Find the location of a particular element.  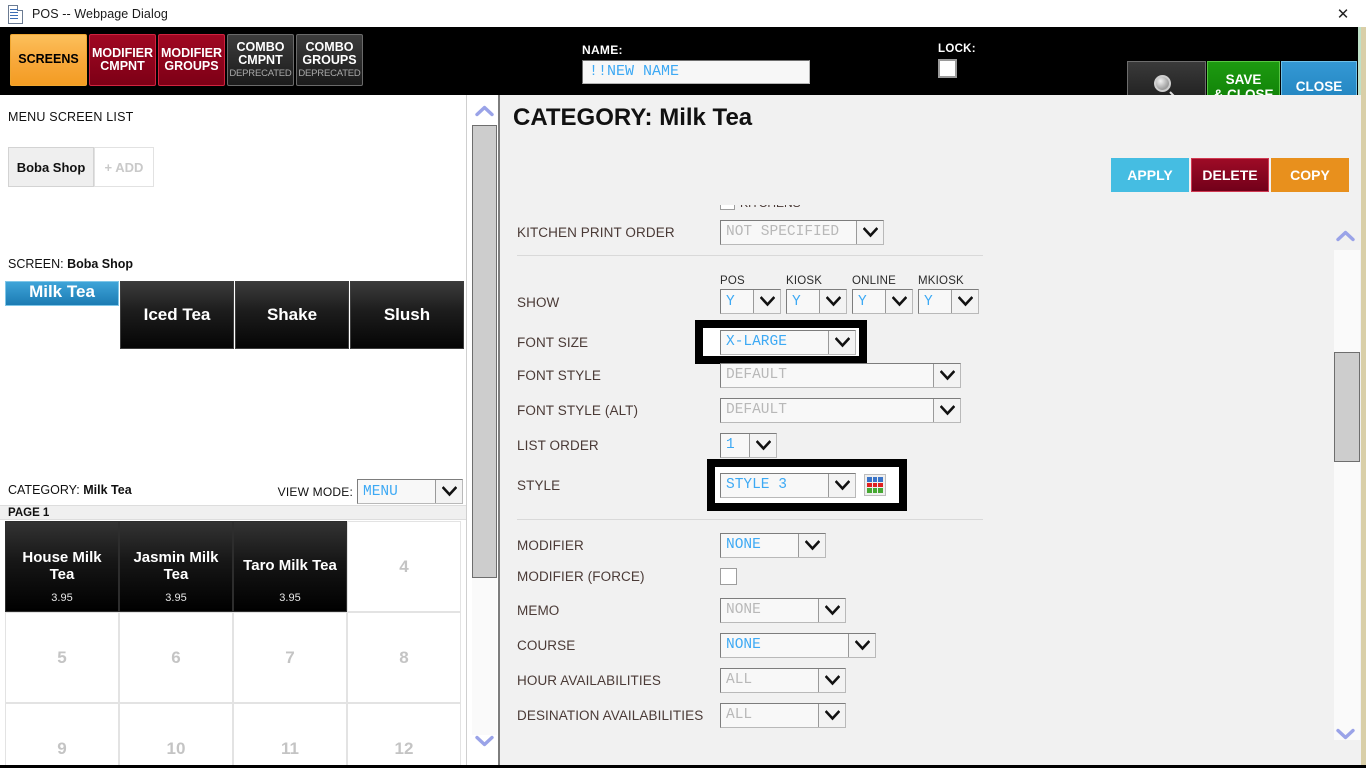

grid-cell: 12 is located at coordinates (404, 735).